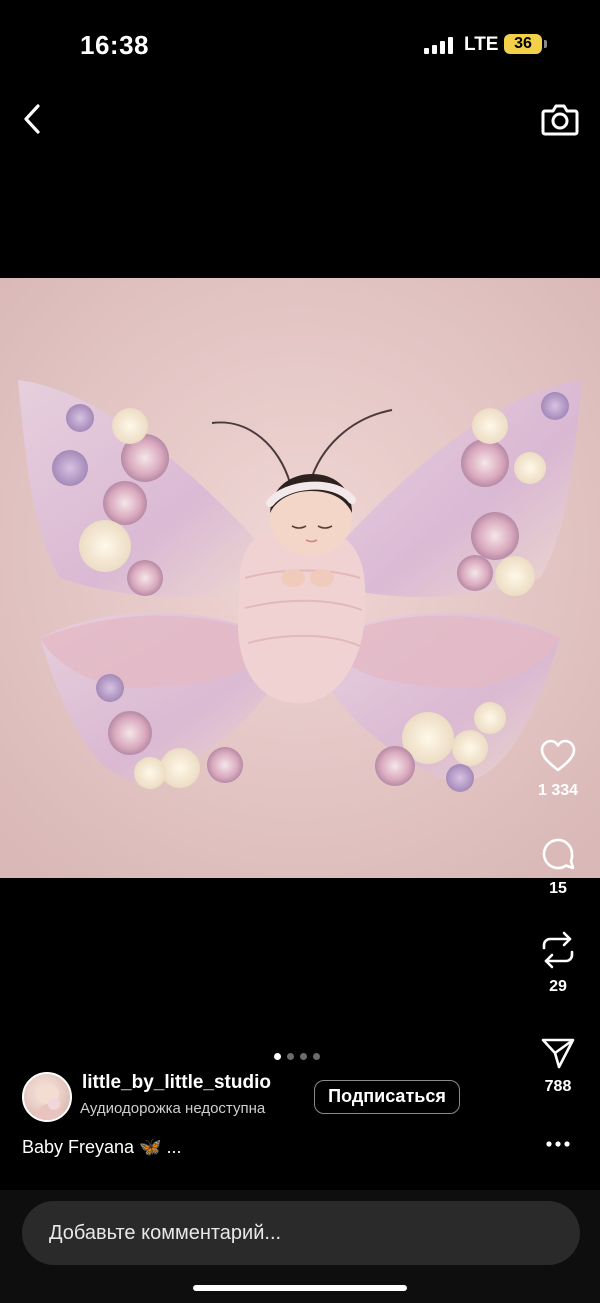  Describe the element at coordinates (558, 854) in the screenshot. I see `comment-icon` at that location.